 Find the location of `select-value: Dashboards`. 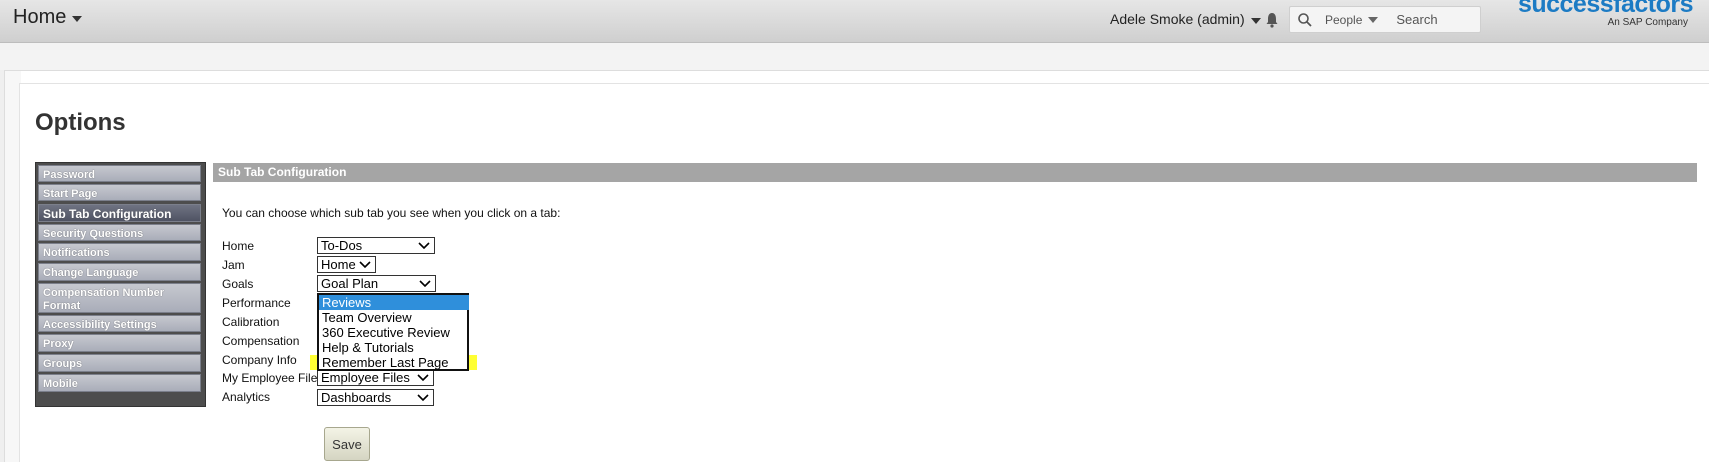

select-value: Dashboards is located at coordinates (356, 397).